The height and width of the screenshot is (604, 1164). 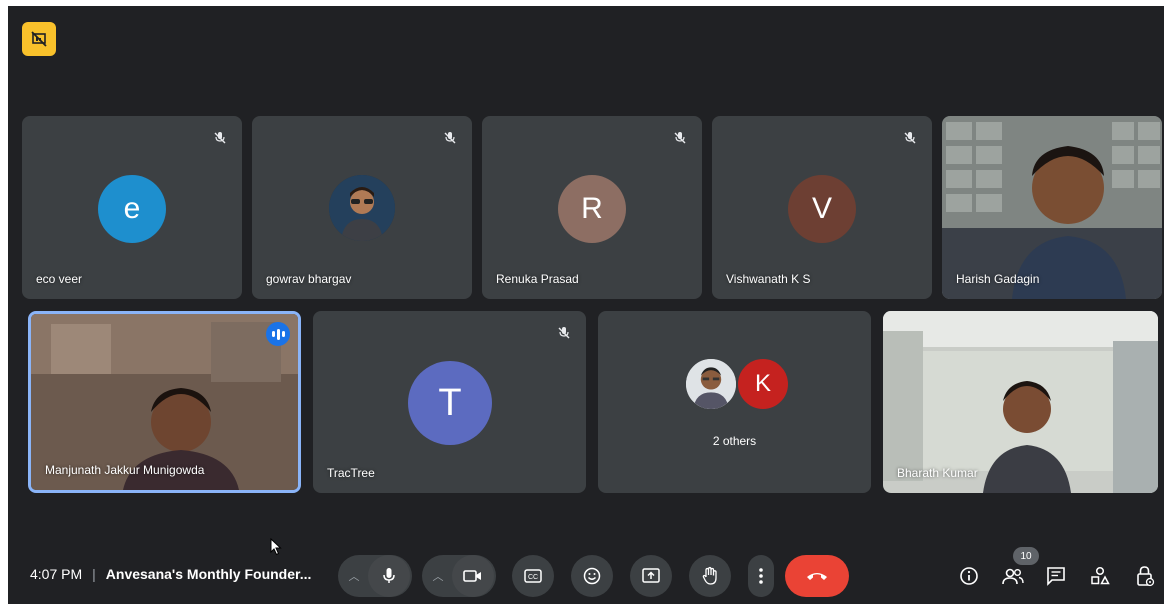 I want to click on participant-name: gowrav bhargav, so click(x=309, y=279).